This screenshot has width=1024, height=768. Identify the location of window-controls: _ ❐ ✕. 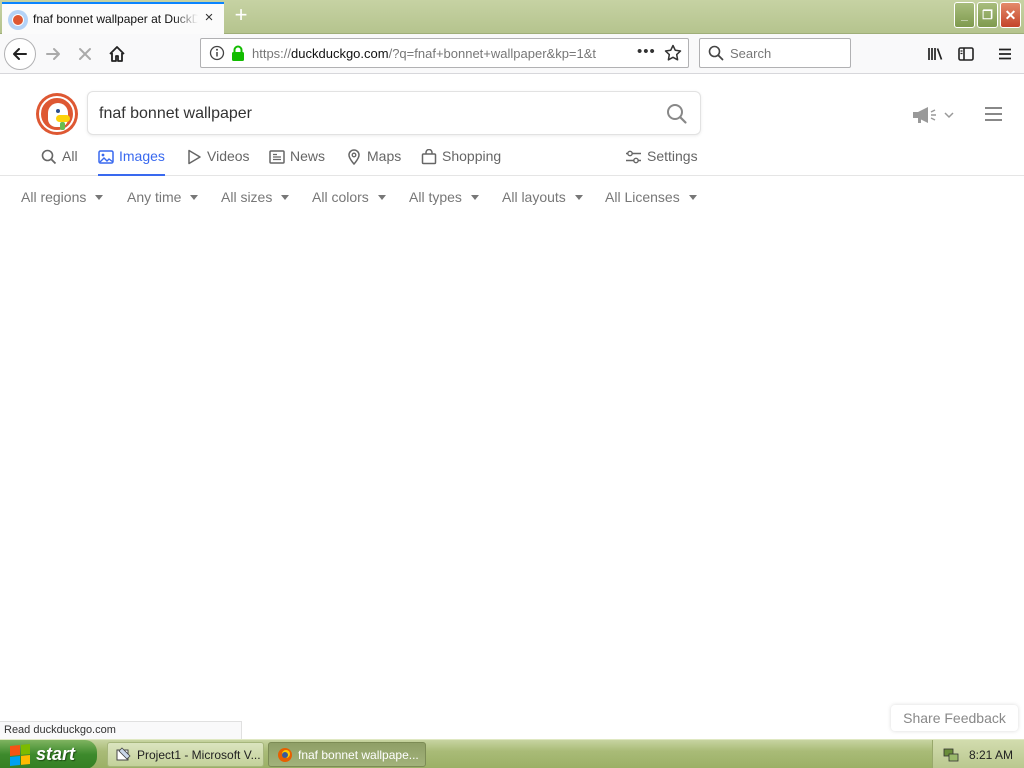
(987, 15).